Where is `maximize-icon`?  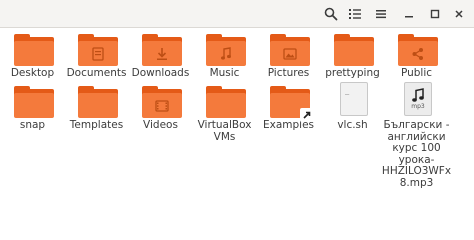 maximize-icon is located at coordinates (435, 14).